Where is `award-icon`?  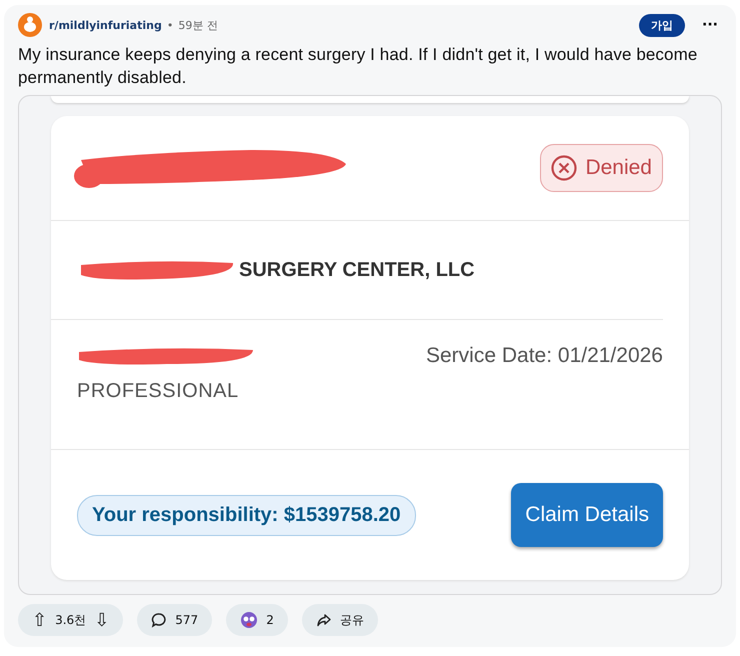 award-icon is located at coordinates (249, 620).